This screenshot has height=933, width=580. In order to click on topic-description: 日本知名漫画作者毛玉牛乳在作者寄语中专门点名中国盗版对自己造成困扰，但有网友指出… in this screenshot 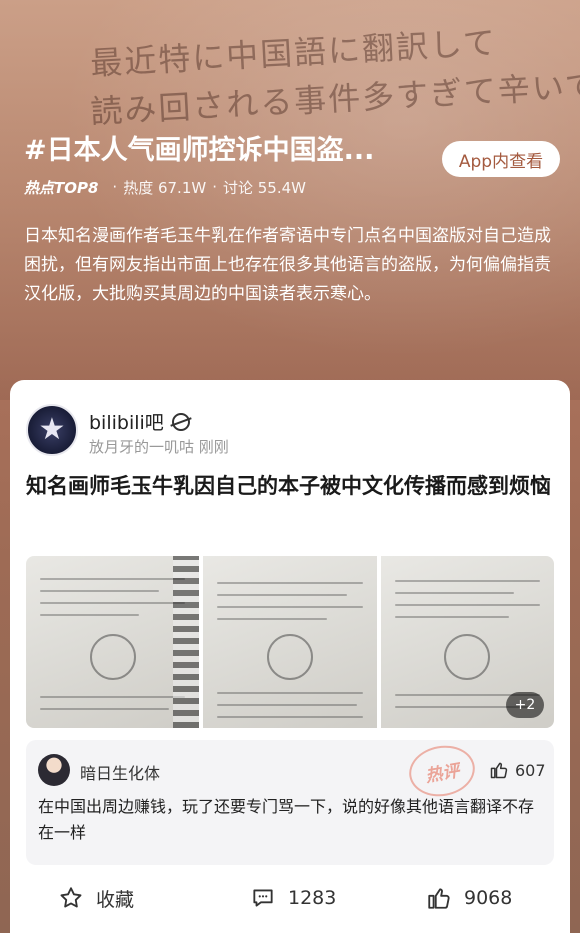, I will do `click(287, 265)`.